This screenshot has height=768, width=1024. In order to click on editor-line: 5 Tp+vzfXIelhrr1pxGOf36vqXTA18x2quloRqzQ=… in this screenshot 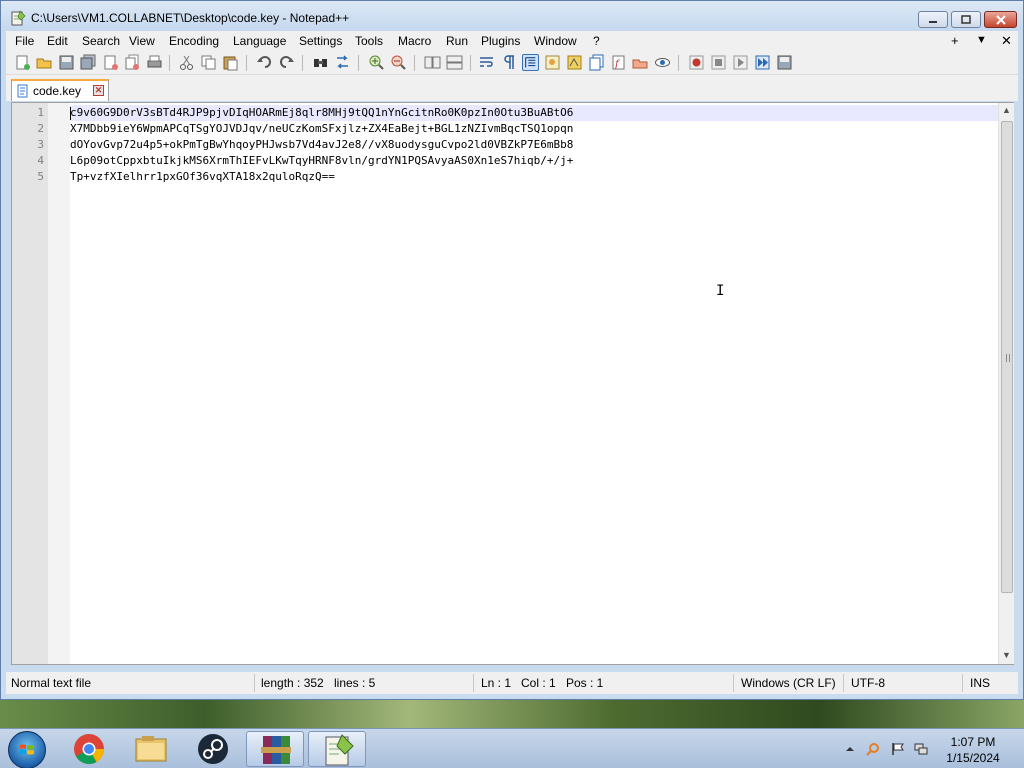, I will do `click(517, 177)`.